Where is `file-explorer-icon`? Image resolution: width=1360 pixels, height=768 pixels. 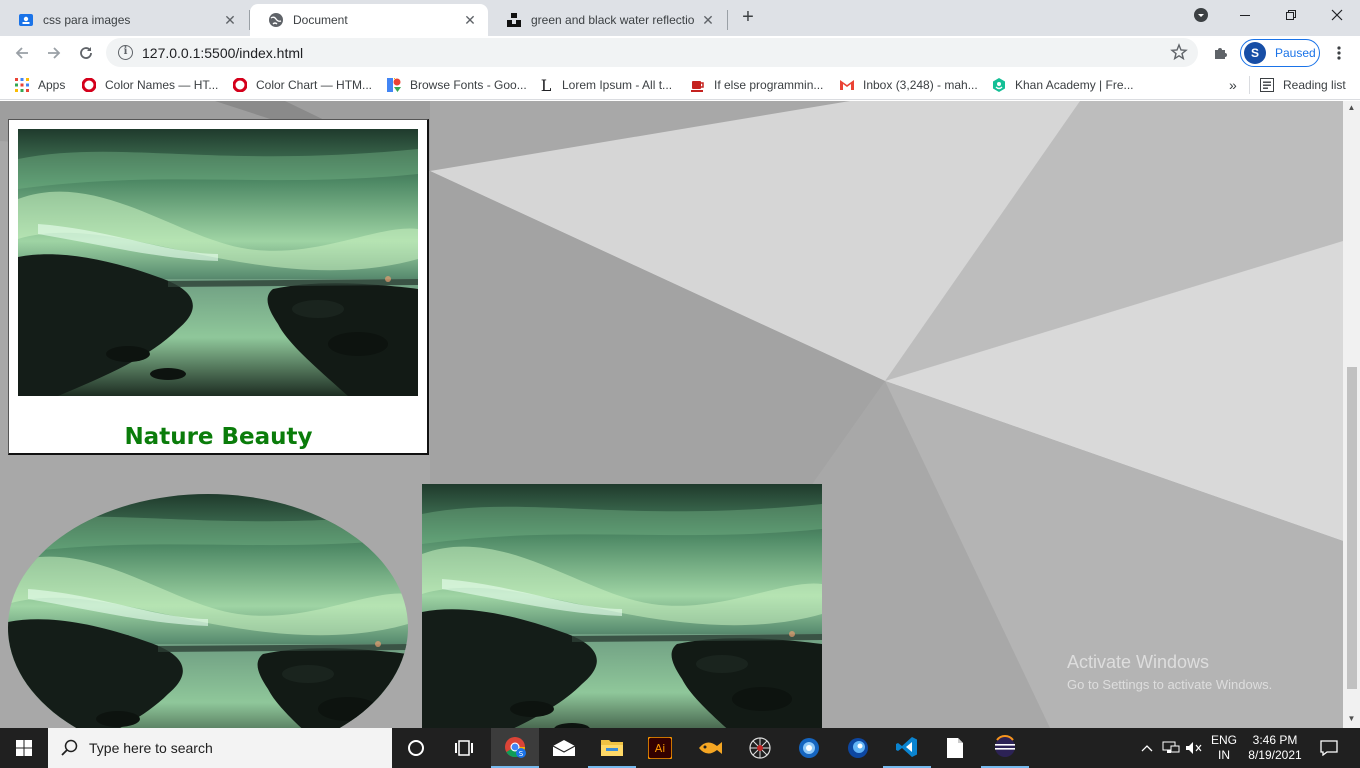 file-explorer-icon is located at coordinates (612, 748).